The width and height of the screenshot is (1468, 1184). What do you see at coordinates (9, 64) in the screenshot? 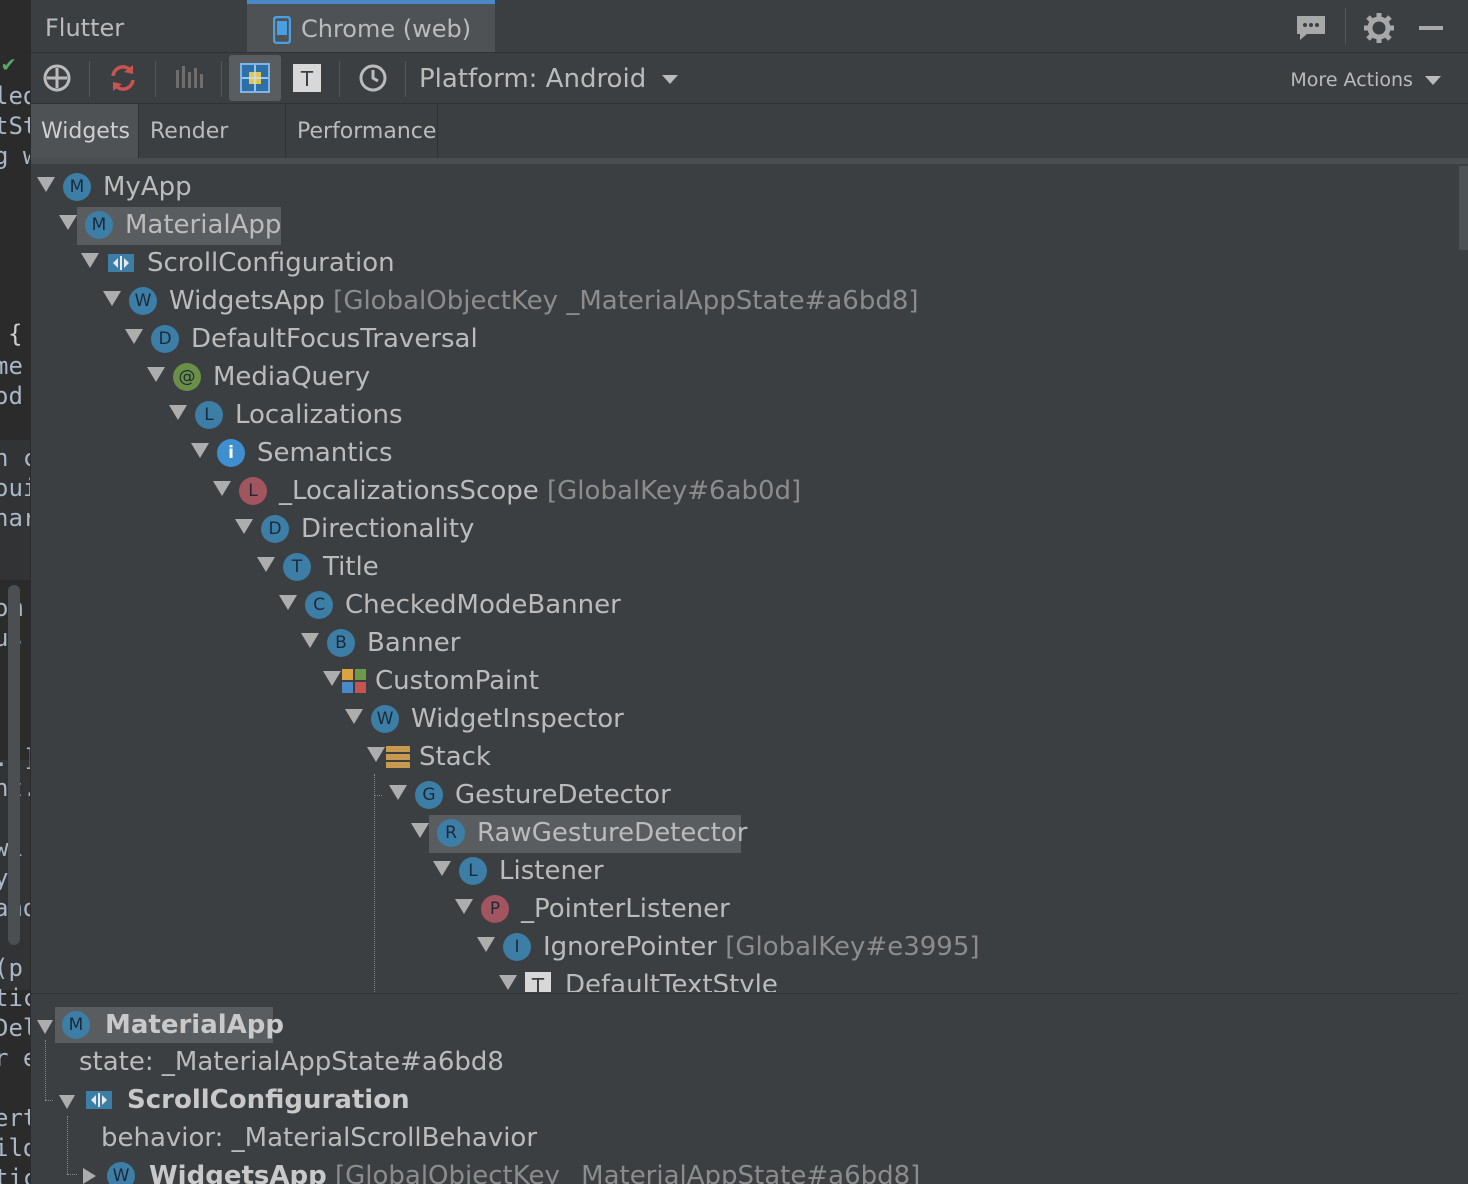
I see `checkmark-icon: ✔` at bounding box center [9, 64].